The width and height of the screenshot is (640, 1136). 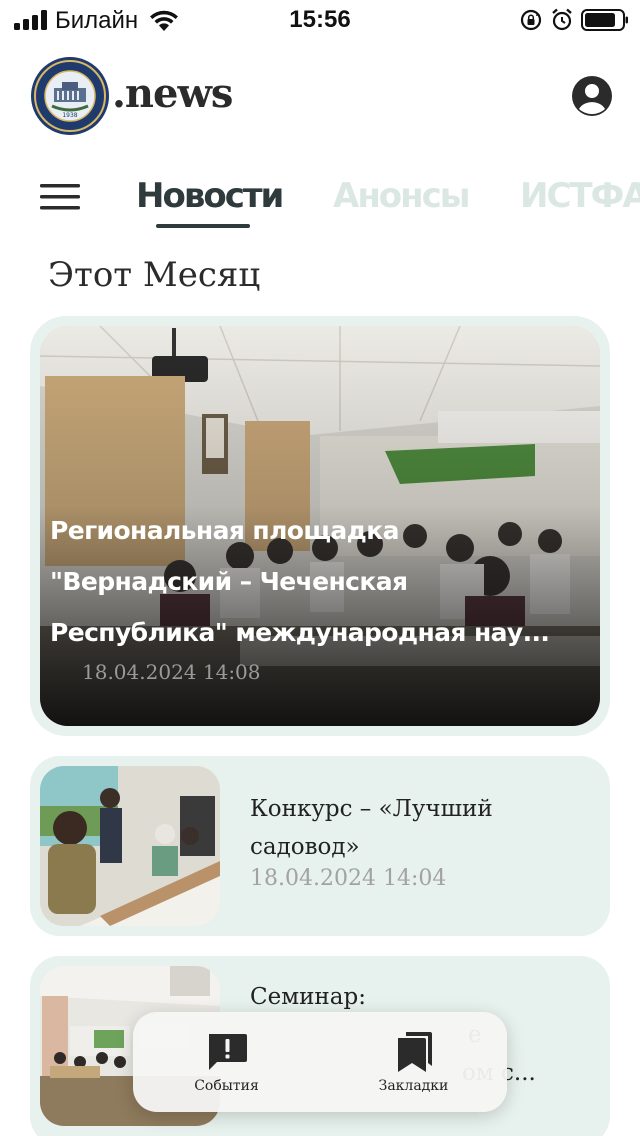 What do you see at coordinates (70, 96) in the screenshot?
I see `university-seal-logo: 1938` at bounding box center [70, 96].